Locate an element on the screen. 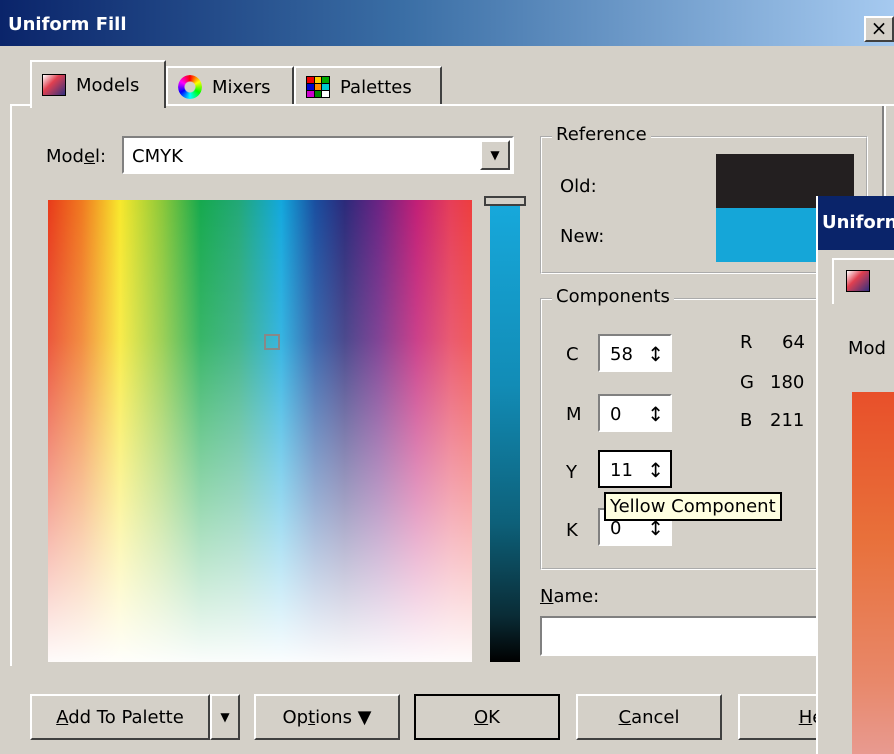 Image resolution: width=894 pixels, height=754 pixels. y-spinbox: 11 ↕ is located at coordinates (635, 469).